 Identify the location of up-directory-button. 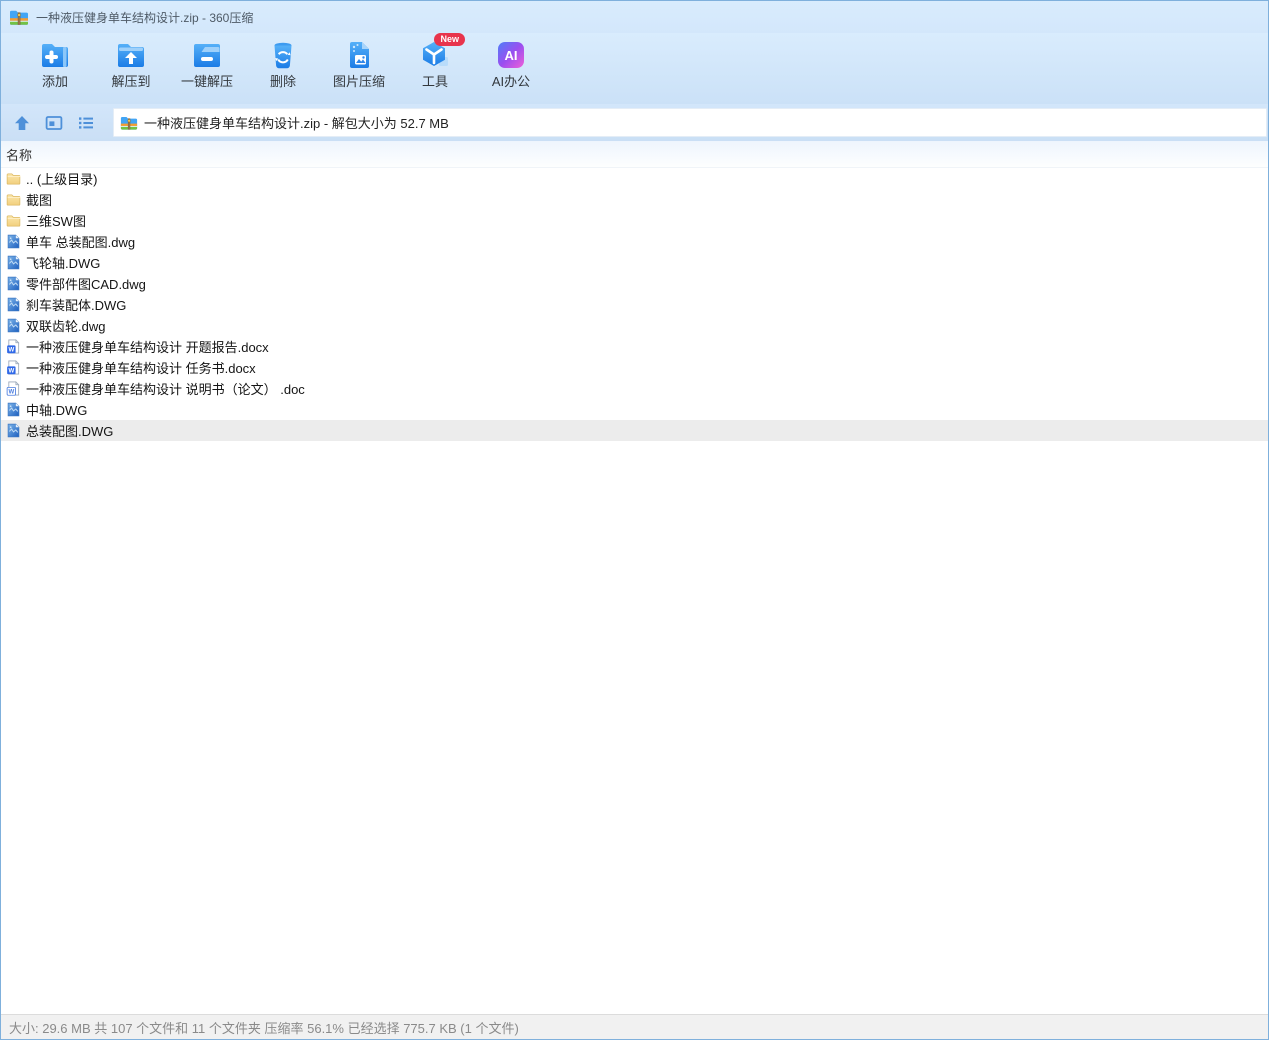
(22, 123).